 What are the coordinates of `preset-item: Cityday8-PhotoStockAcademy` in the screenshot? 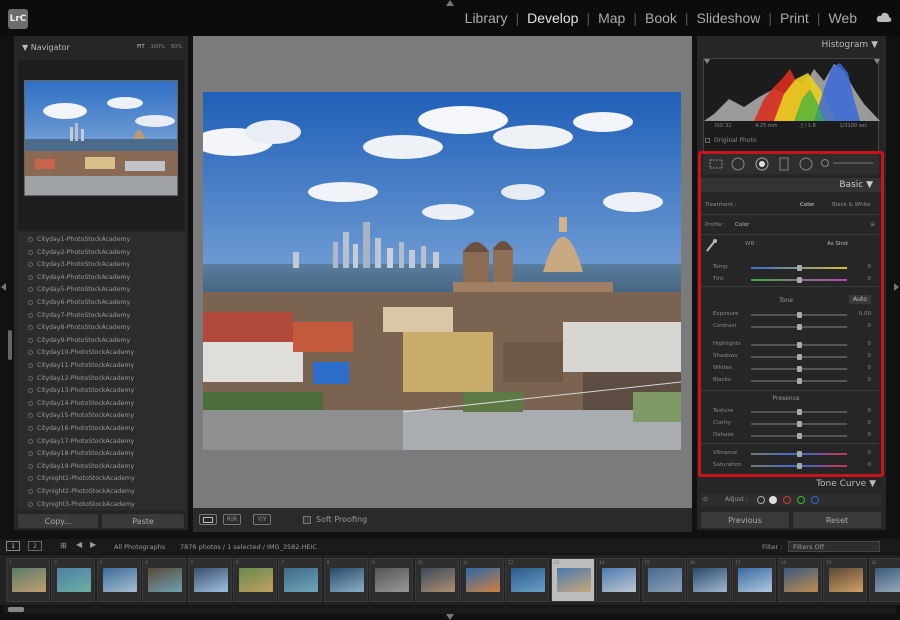 It's located at (79, 327).